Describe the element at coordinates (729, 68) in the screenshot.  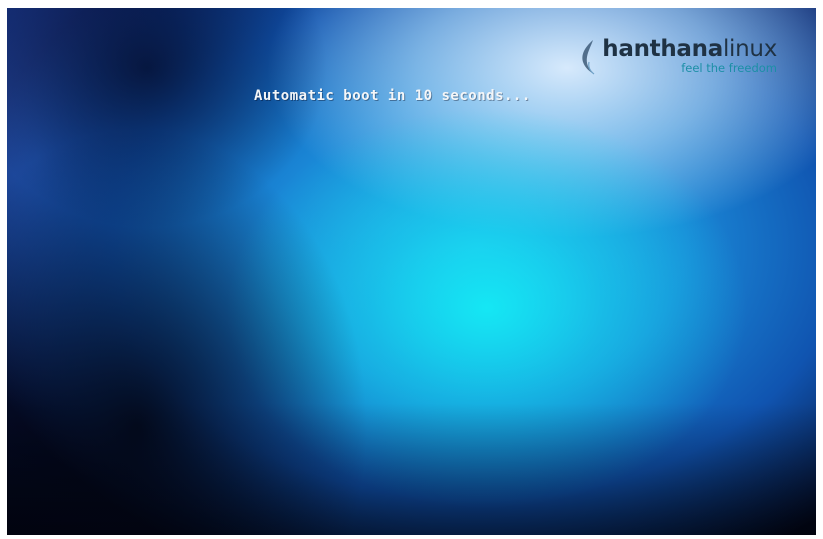
I see `logo-tagline: feel the freedom` at that location.